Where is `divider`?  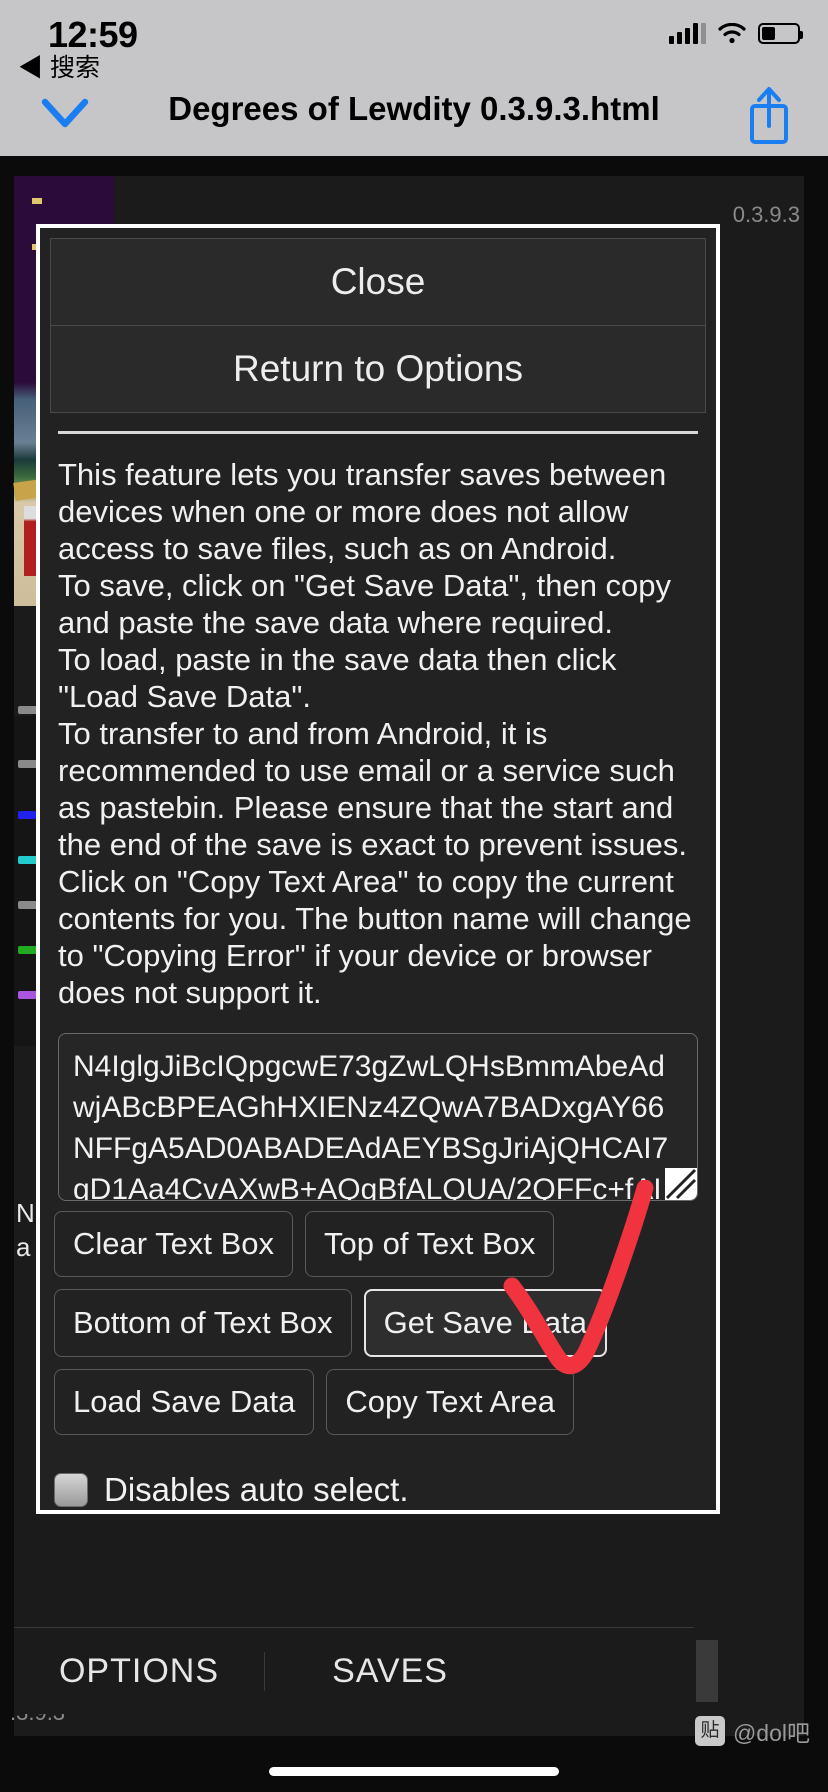
divider is located at coordinates (378, 432).